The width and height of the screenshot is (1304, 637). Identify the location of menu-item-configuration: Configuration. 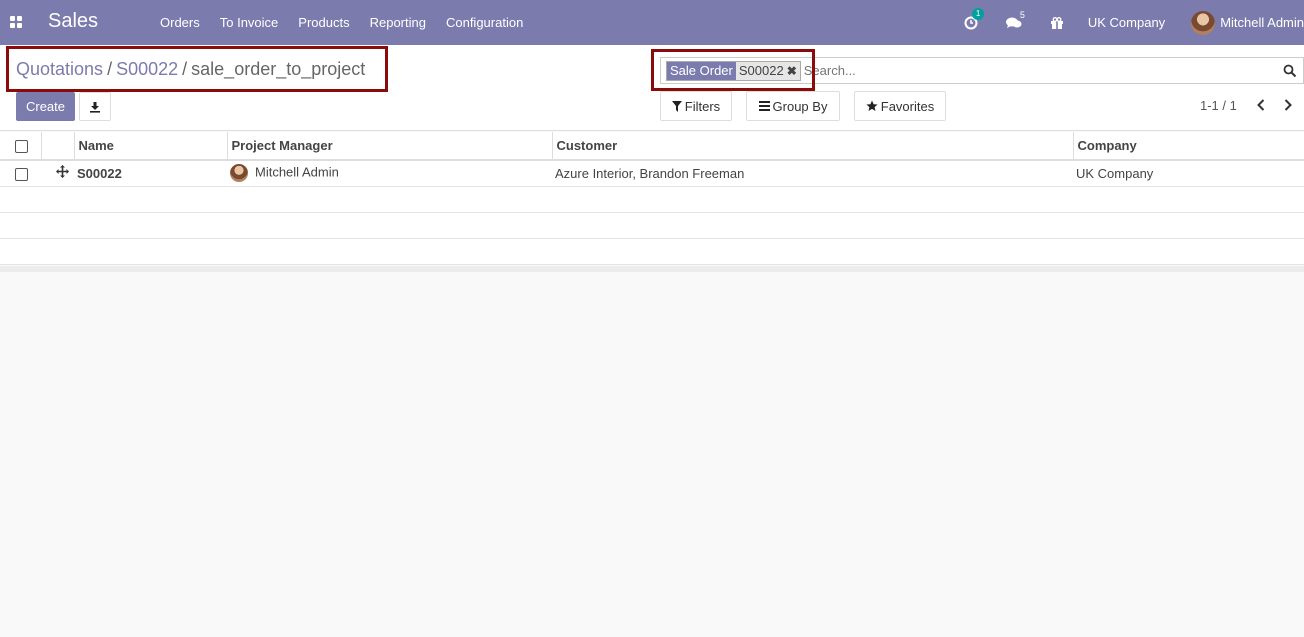
(484, 22).